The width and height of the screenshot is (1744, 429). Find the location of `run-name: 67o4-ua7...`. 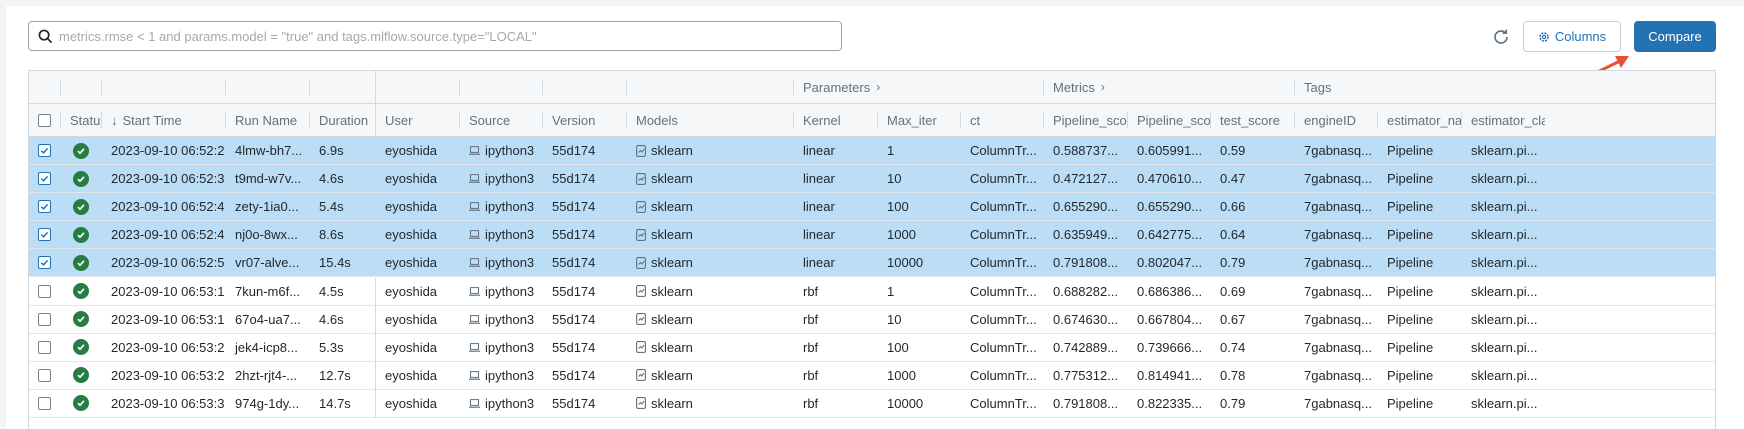

run-name: 67o4-ua7... is located at coordinates (267, 319).